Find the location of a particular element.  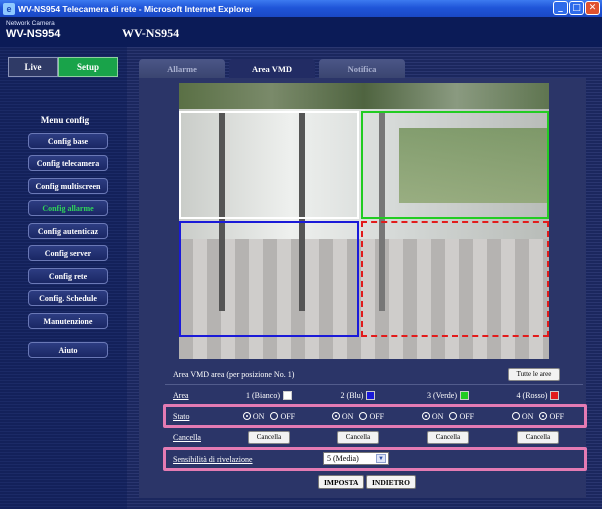

menu-config-base: Config base is located at coordinates (68, 141).